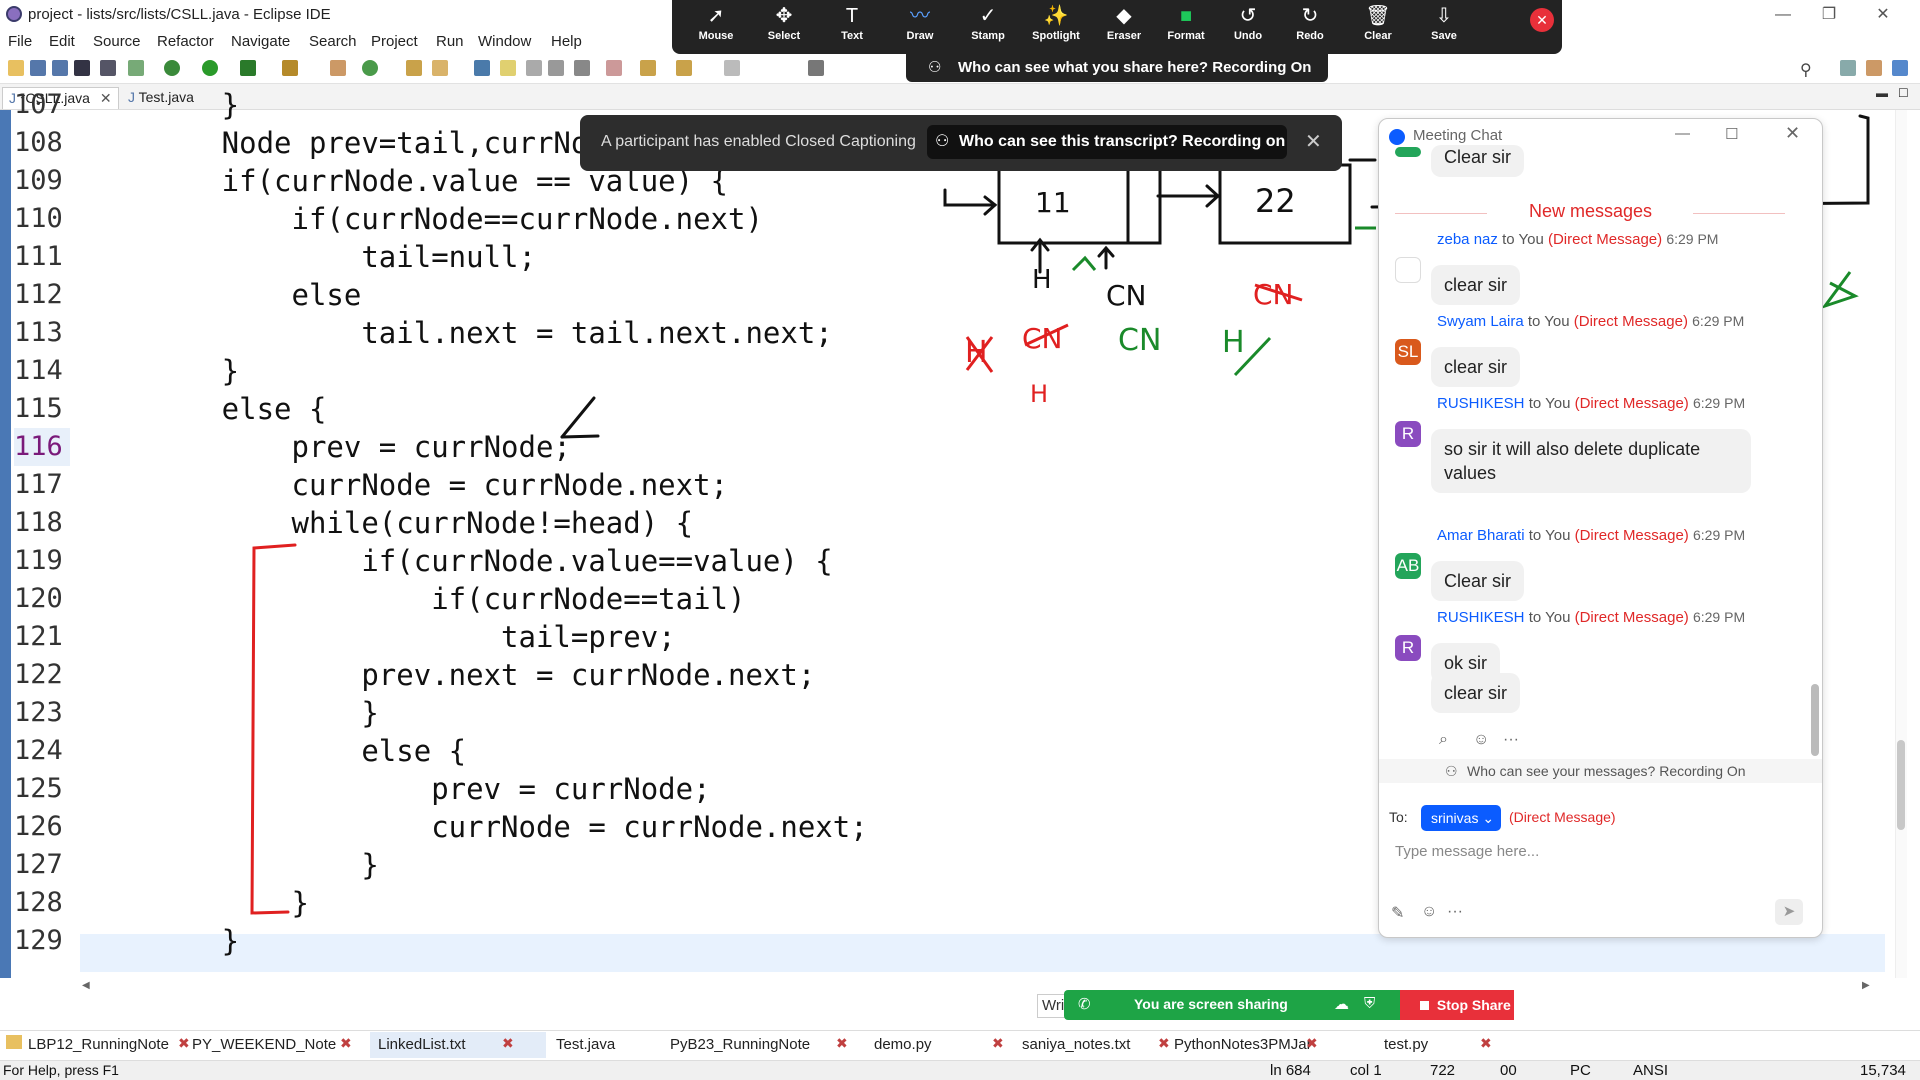  Describe the element at coordinates (1883, 15) in the screenshot. I see `close-button: ✕` at that location.